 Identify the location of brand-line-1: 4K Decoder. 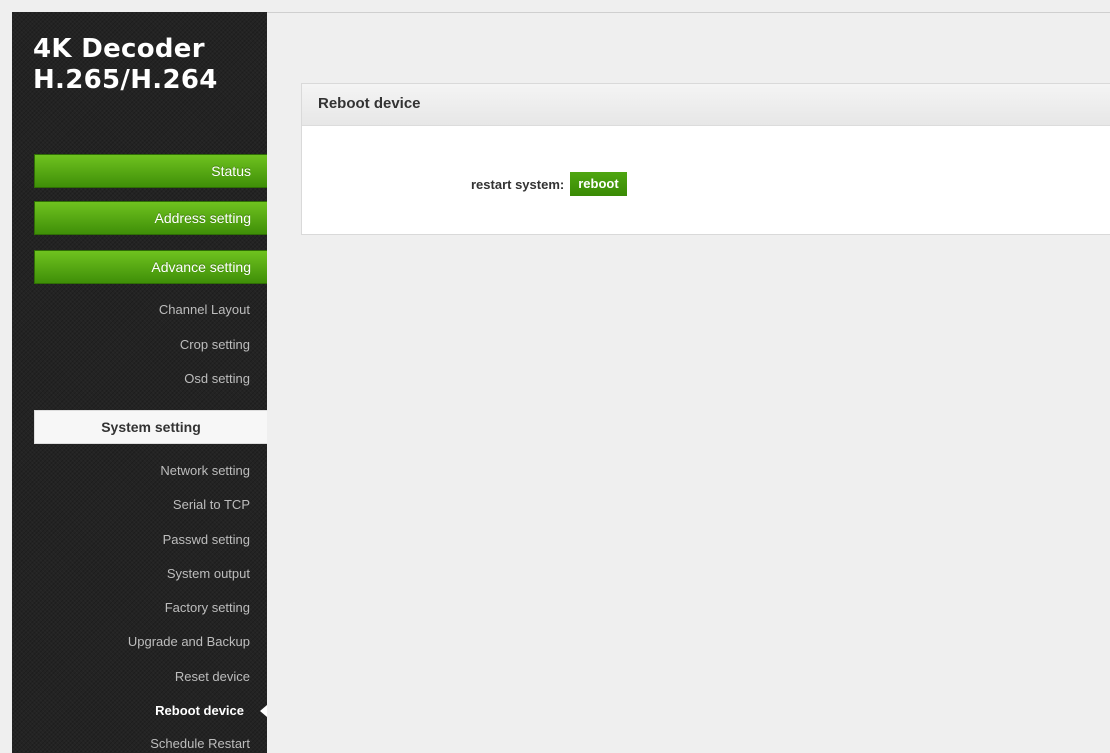
(119, 49).